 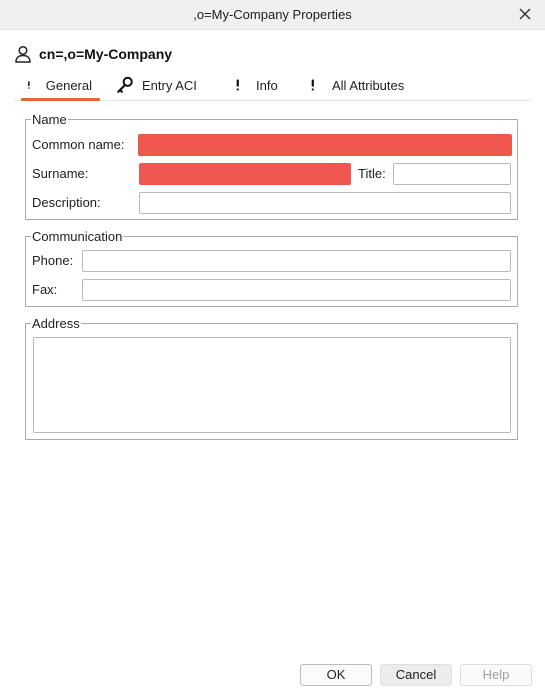 I want to click on surname-label: Surname:, so click(x=60, y=173).